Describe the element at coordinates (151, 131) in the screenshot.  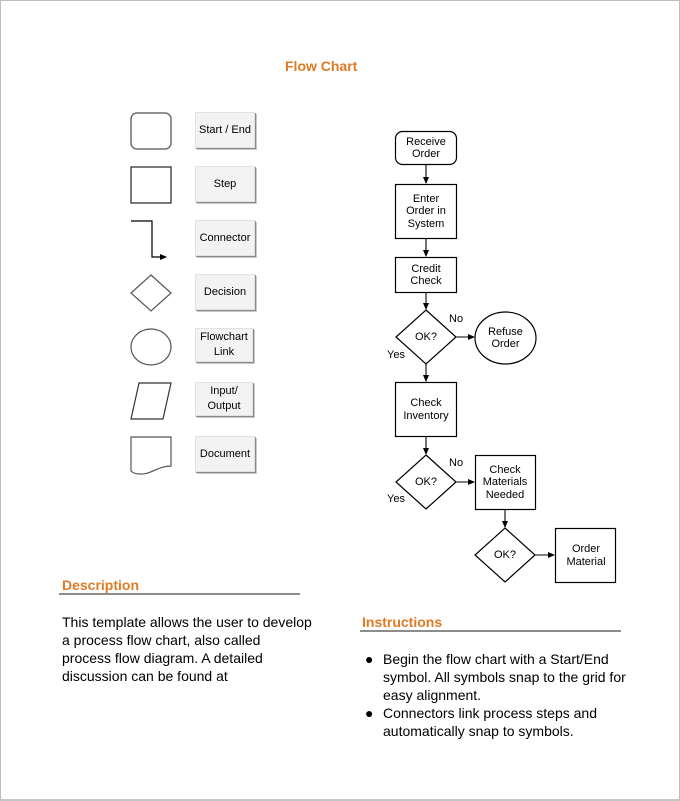
I see `start-end-symbol-icon` at that location.